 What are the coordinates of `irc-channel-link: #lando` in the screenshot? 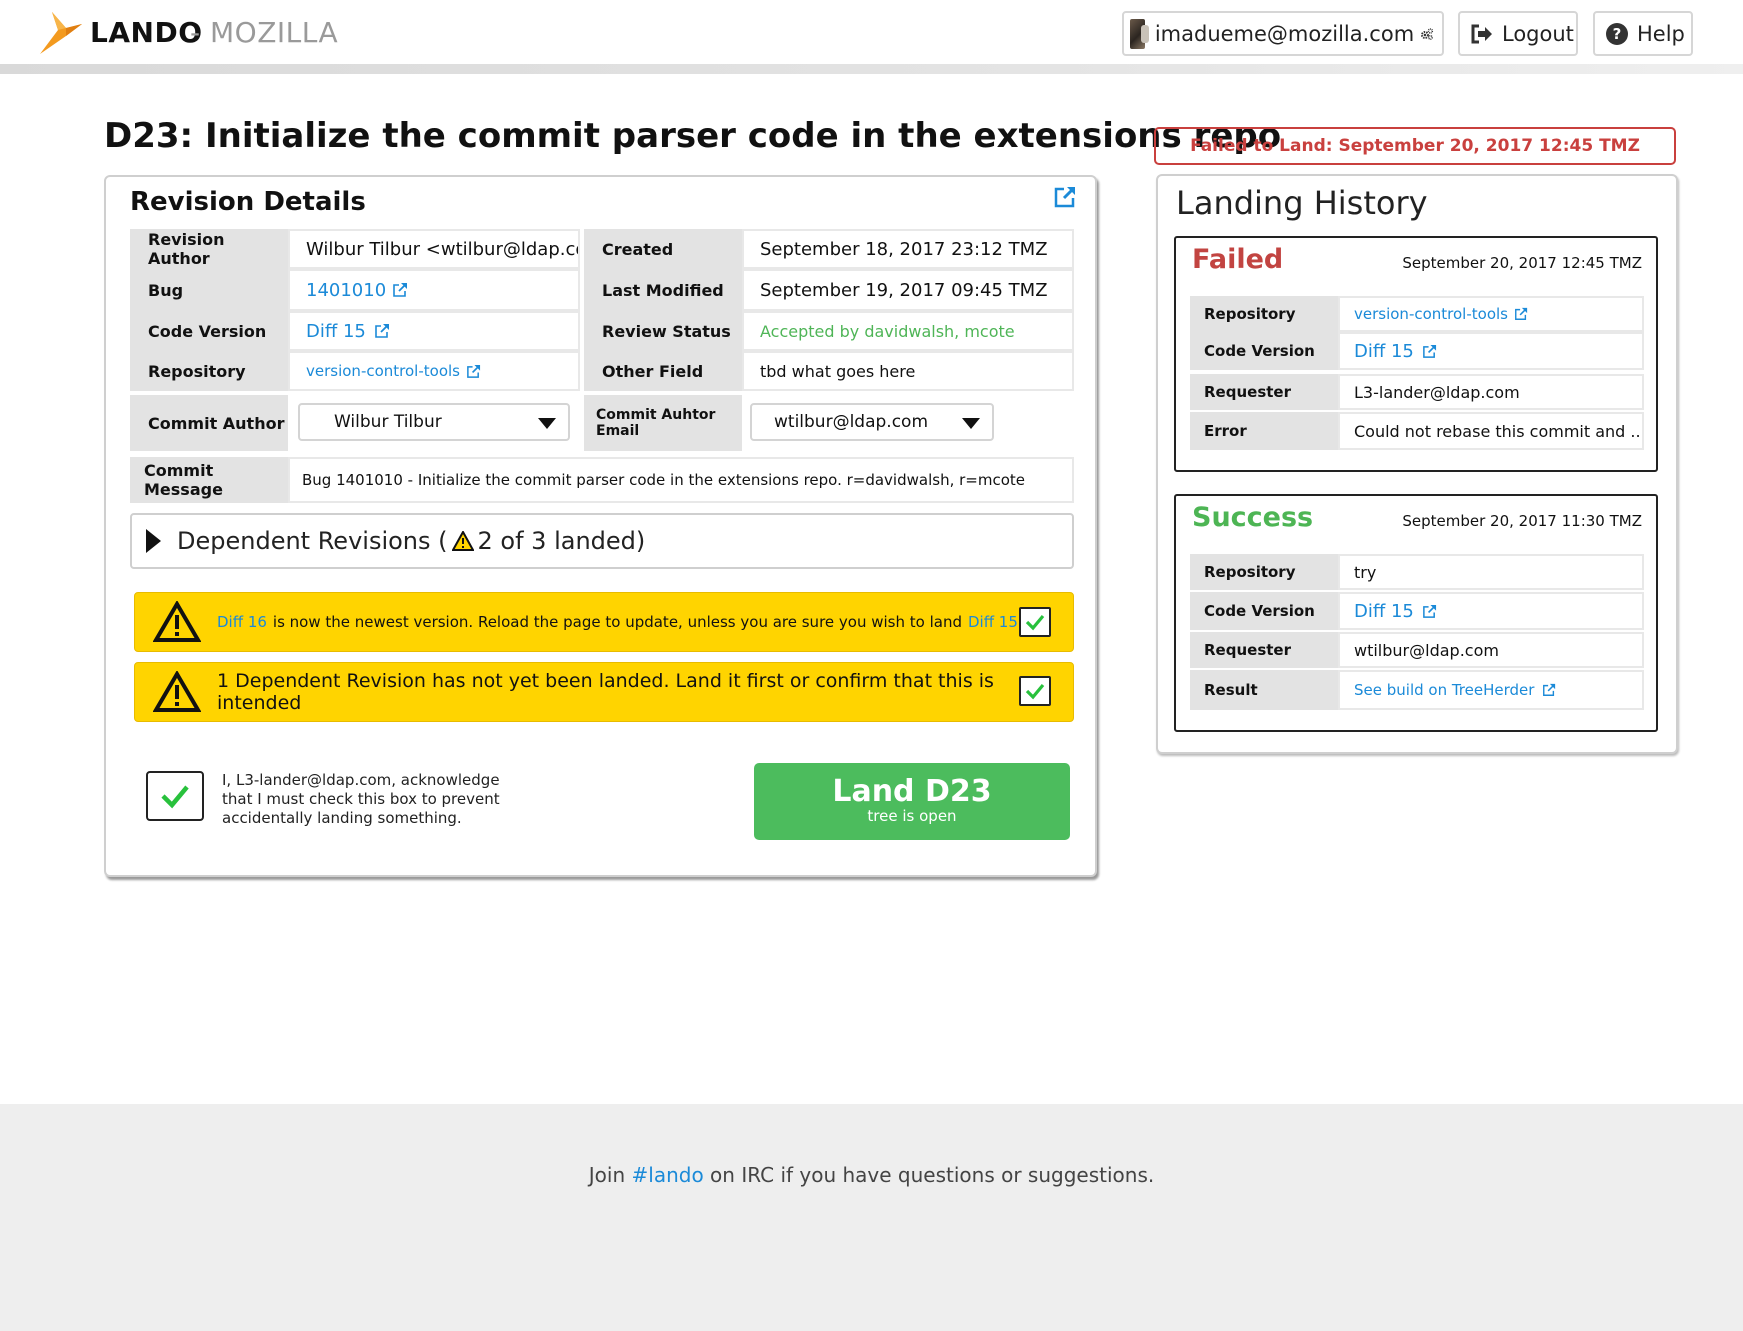 It's located at (668, 1175).